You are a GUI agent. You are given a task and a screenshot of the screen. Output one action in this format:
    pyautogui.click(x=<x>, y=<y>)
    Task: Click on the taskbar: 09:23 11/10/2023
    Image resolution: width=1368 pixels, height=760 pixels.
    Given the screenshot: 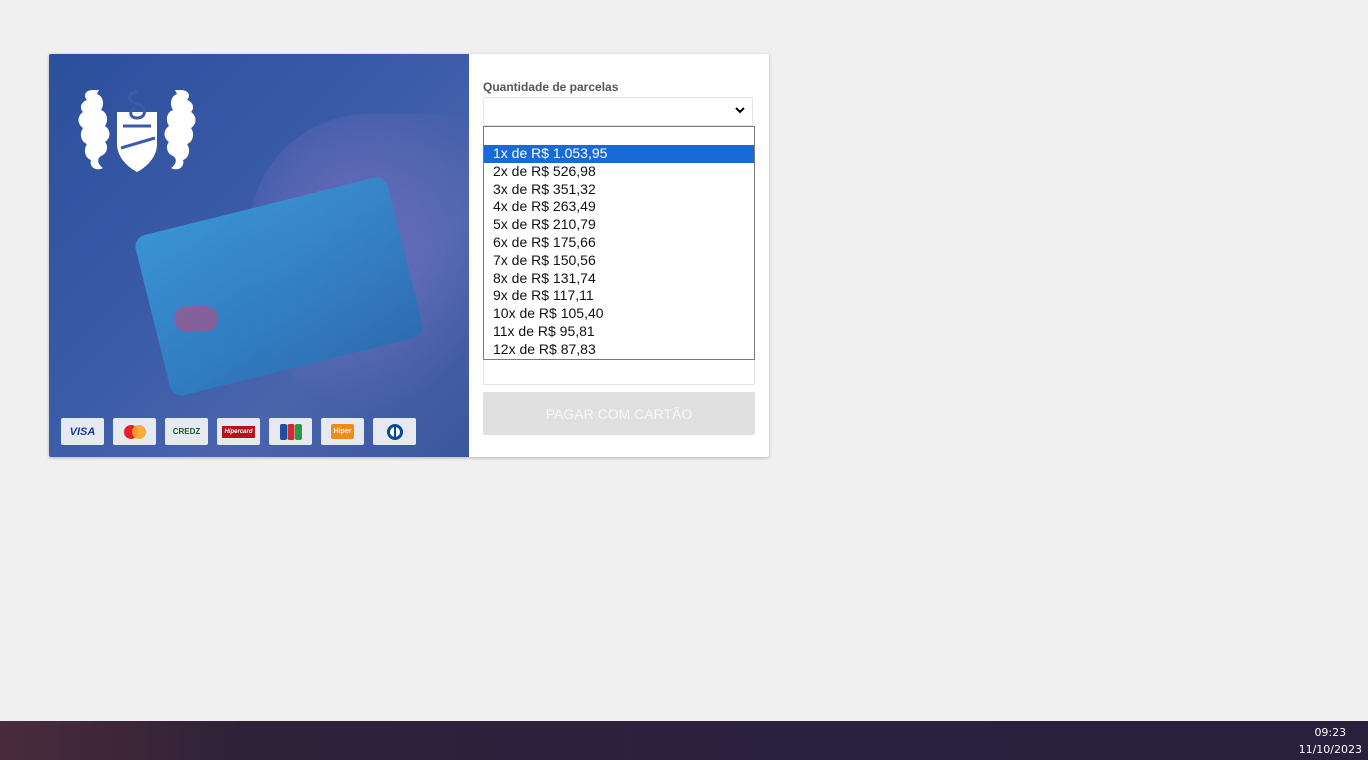 What is the action you would take?
    pyautogui.click(x=684, y=740)
    